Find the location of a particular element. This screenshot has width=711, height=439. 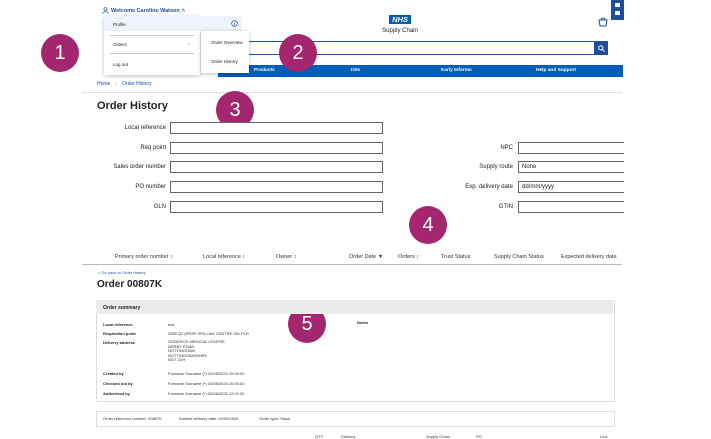

side-tab-icon is located at coordinates (617, 9).